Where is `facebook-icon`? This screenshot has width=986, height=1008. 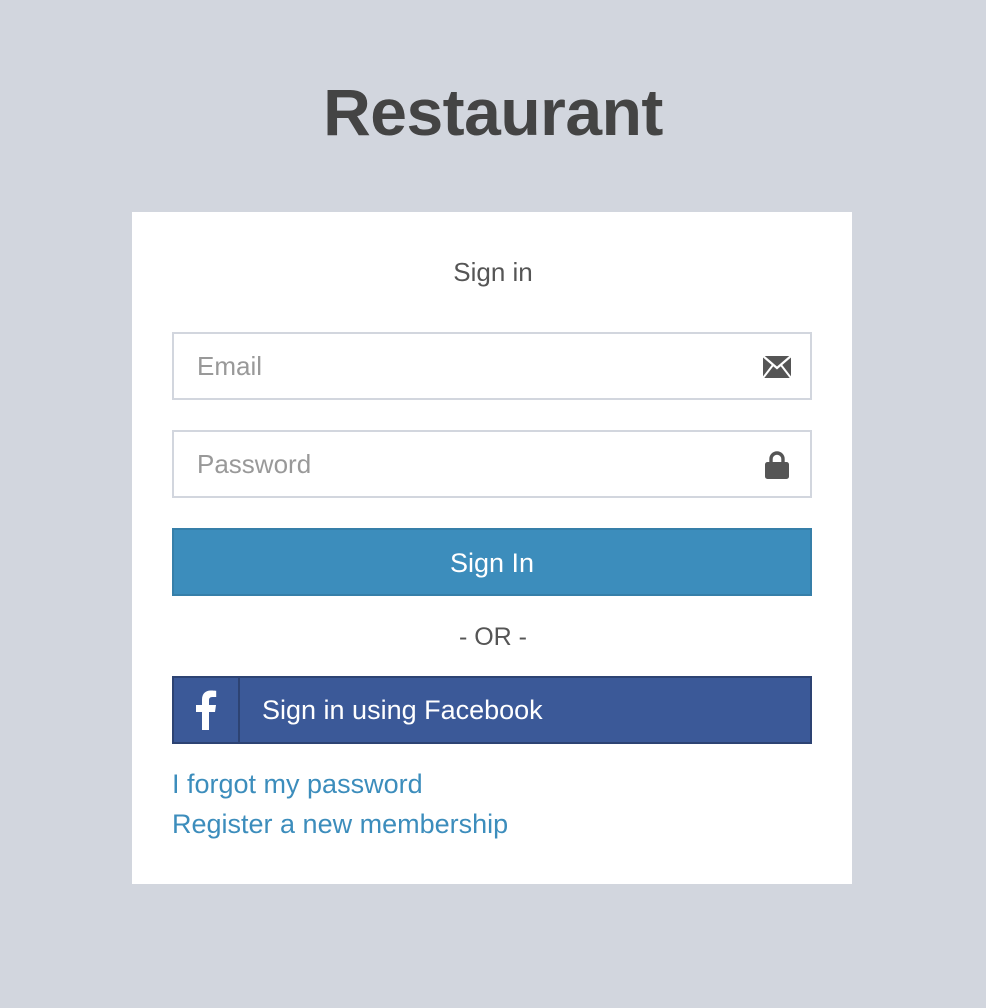 facebook-icon is located at coordinates (207, 710).